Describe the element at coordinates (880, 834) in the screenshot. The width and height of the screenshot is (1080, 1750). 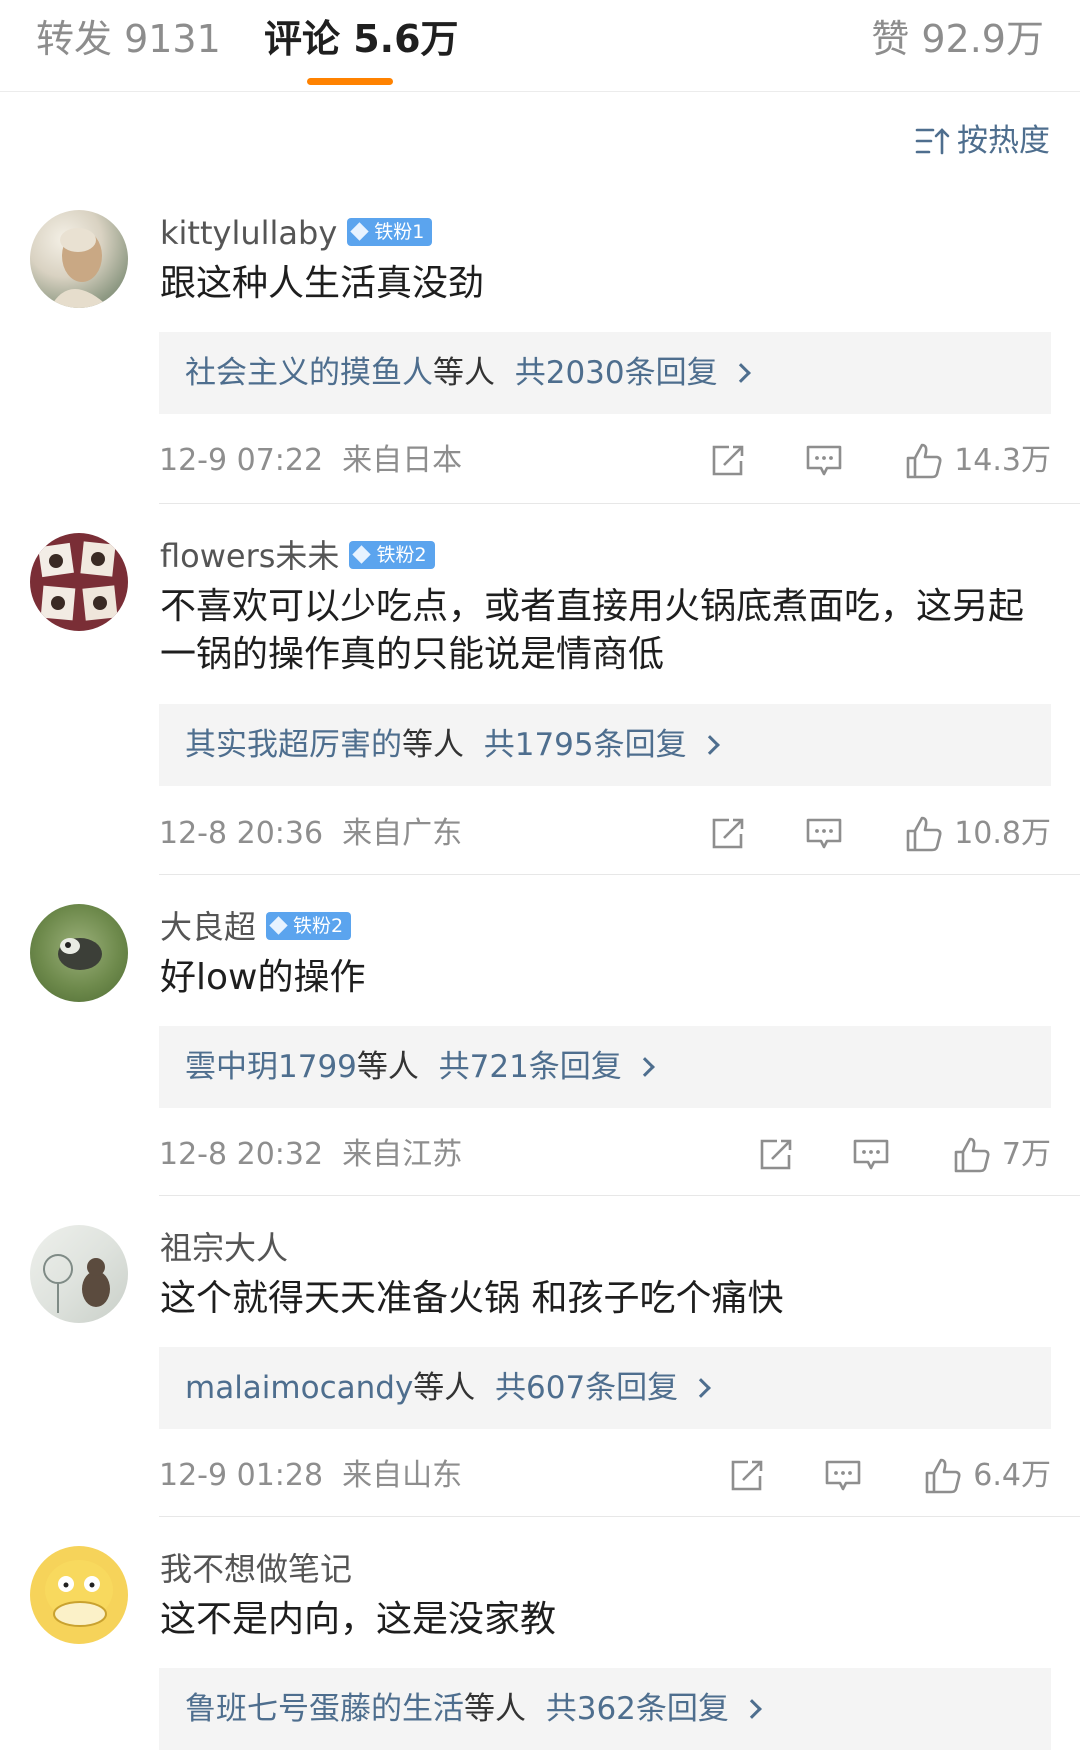
I see `comment-actions: 10.8万` at that location.